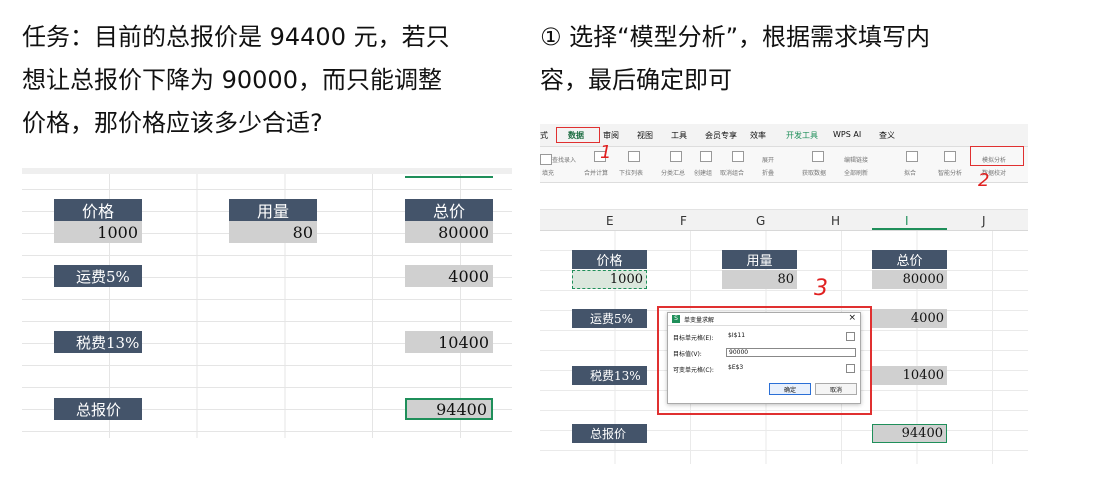 The image size is (1102, 489). Describe the element at coordinates (699, 320) in the screenshot. I see `dialog-title: 单变量求解` at that location.